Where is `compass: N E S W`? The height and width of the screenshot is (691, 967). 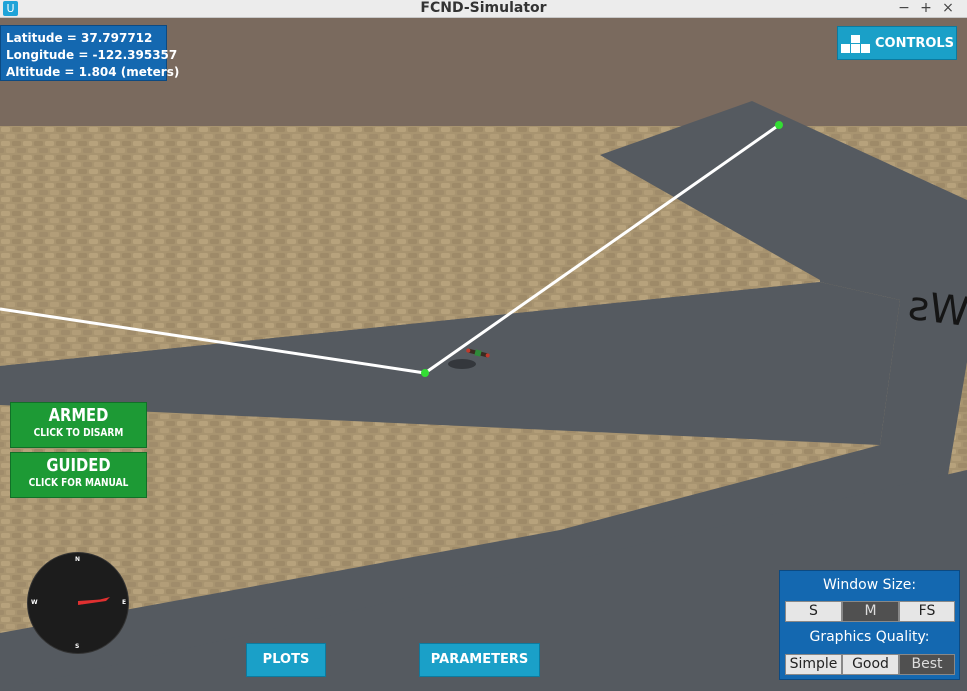 compass: N E S W is located at coordinates (78, 603).